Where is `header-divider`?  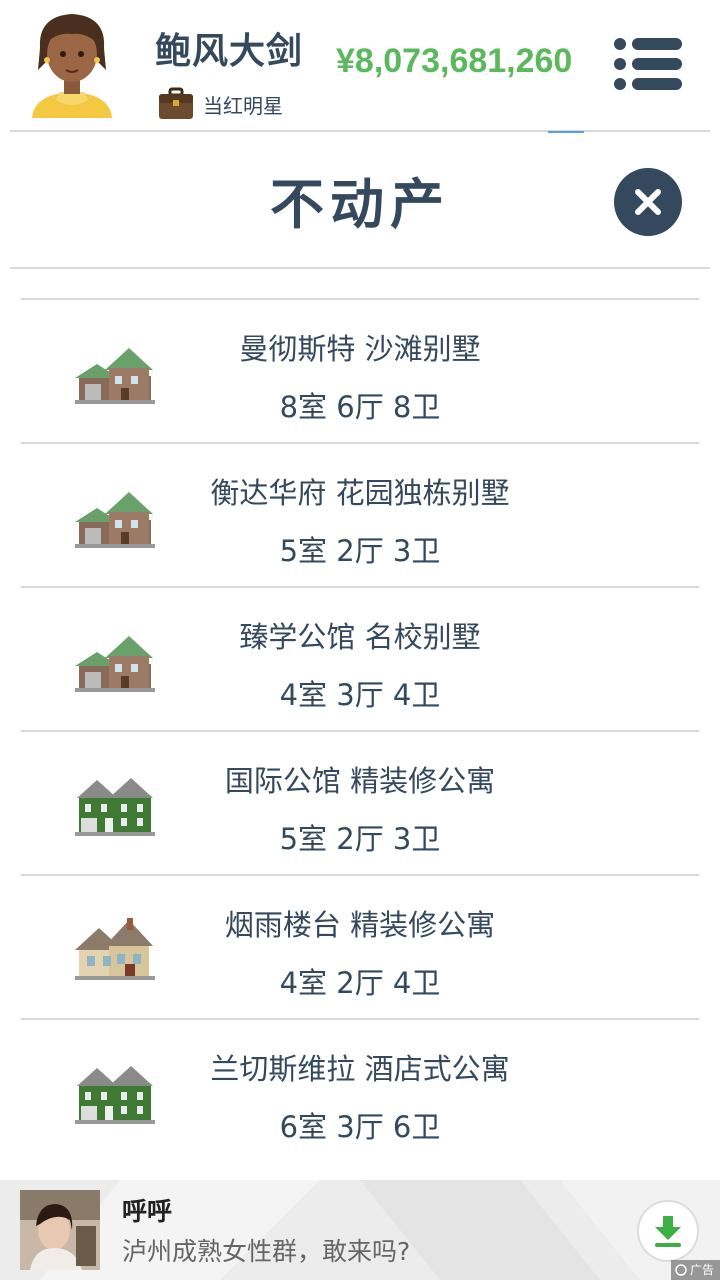 header-divider is located at coordinates (360, 131).